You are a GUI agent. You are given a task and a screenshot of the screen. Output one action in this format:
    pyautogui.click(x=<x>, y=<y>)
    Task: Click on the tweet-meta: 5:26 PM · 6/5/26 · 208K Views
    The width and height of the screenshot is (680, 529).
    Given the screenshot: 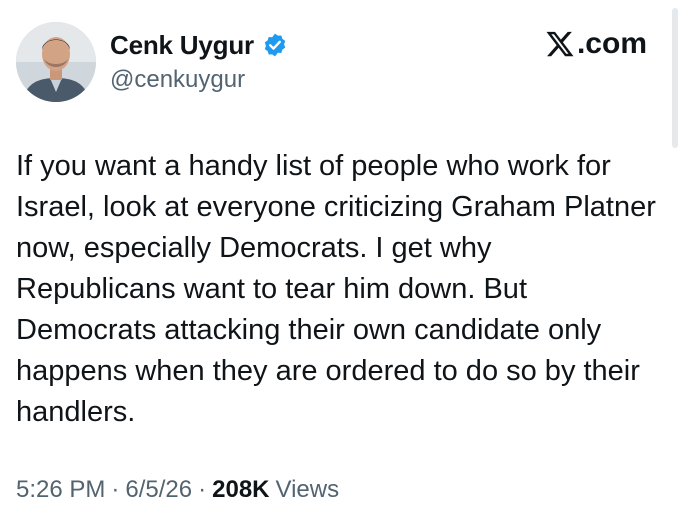 What is the action you would take?
    pyautogui.click(x=177, y=490)
    